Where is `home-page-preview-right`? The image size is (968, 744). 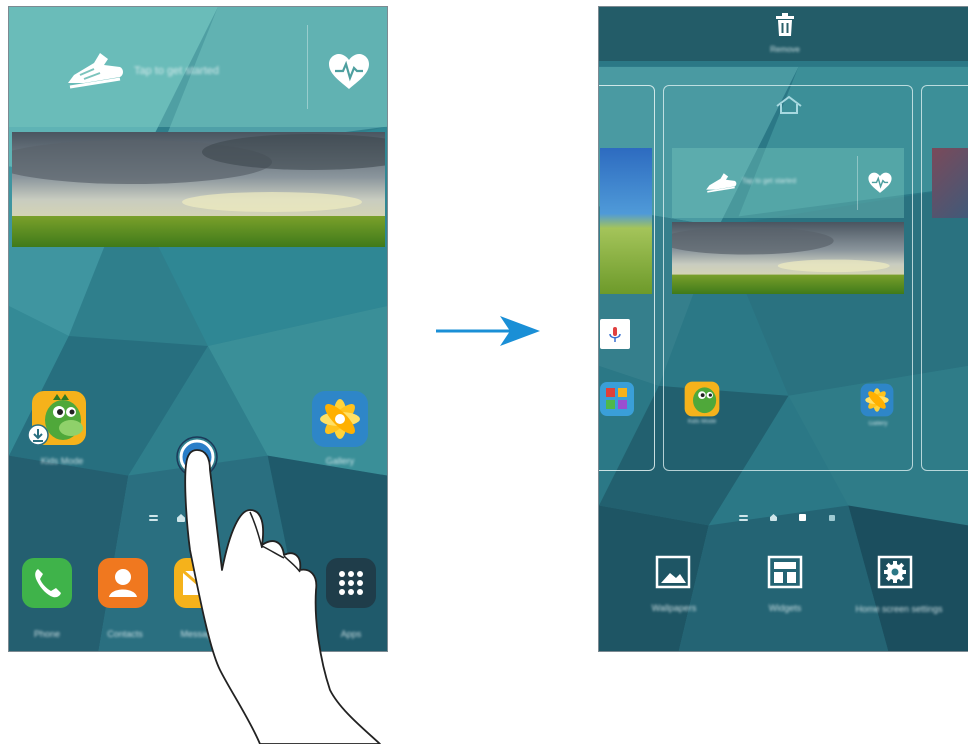 home-page-preview-right is located at coordinates (944, 278).